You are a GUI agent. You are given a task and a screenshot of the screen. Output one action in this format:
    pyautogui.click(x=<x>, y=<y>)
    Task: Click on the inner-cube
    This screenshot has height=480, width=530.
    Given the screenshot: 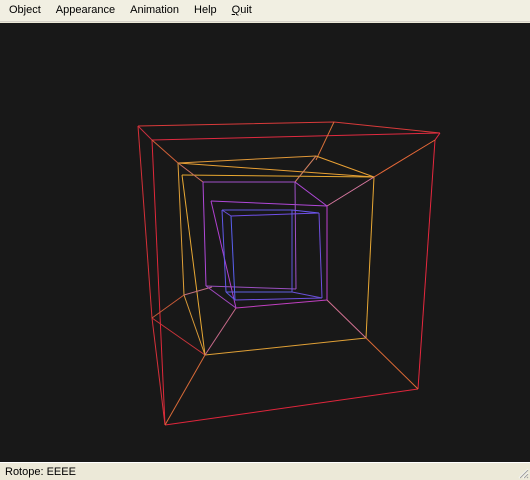 What is the action you would take?
    pyautogui.click(x=265, y=245)
    